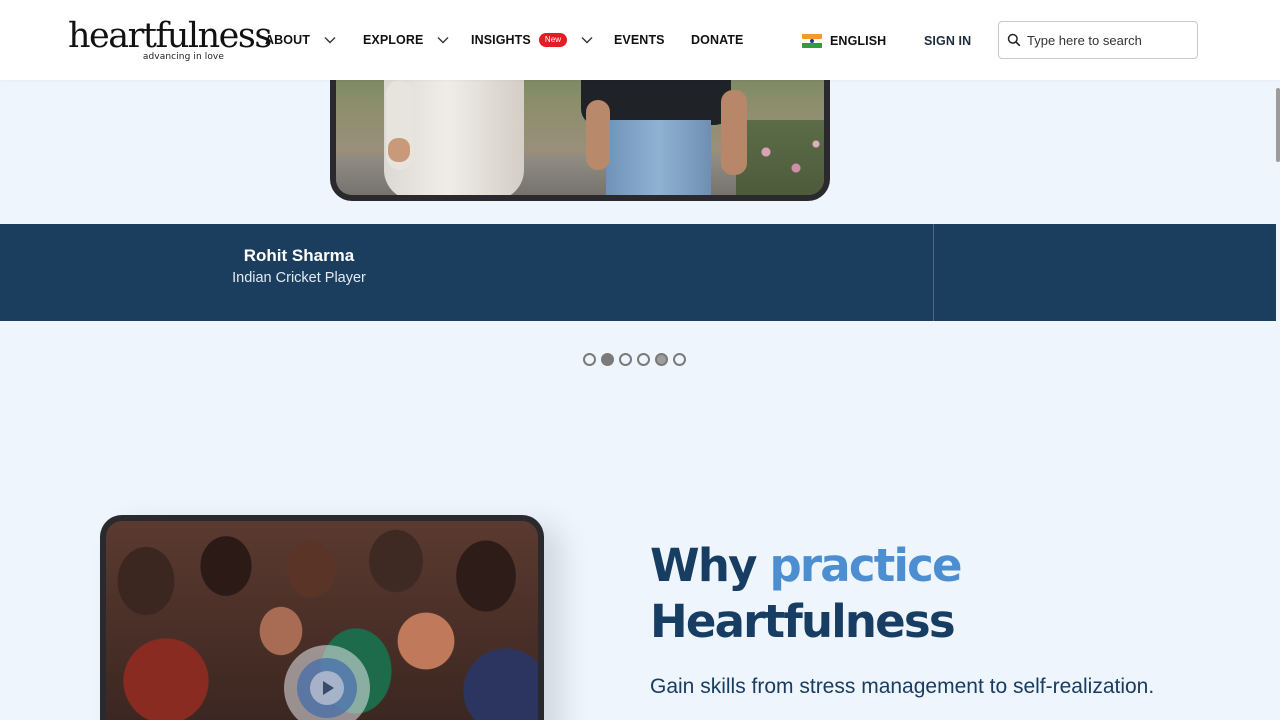 Image resolution: width=1280 pixels, height=720 pixels. I want to click on nav-explore: EXPLORE, so click(406, 40).